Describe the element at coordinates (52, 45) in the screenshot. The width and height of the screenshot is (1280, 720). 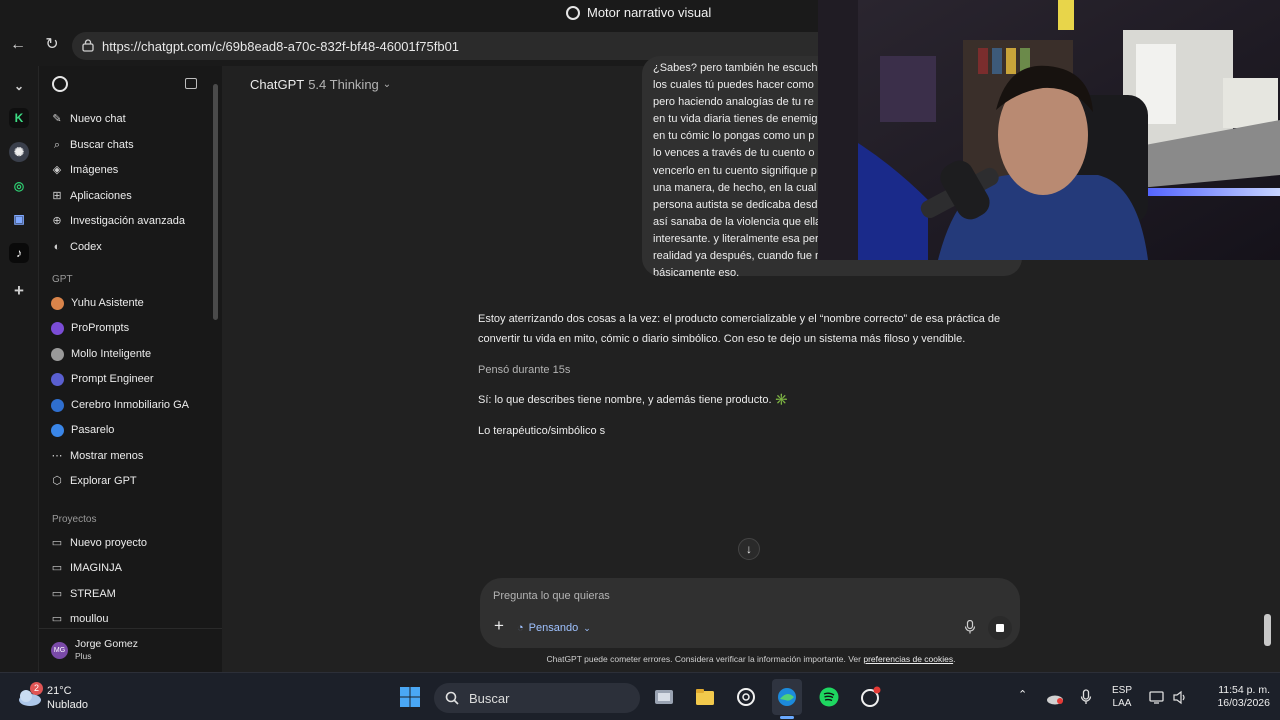
I see `reload-icon: ↻` at that location.